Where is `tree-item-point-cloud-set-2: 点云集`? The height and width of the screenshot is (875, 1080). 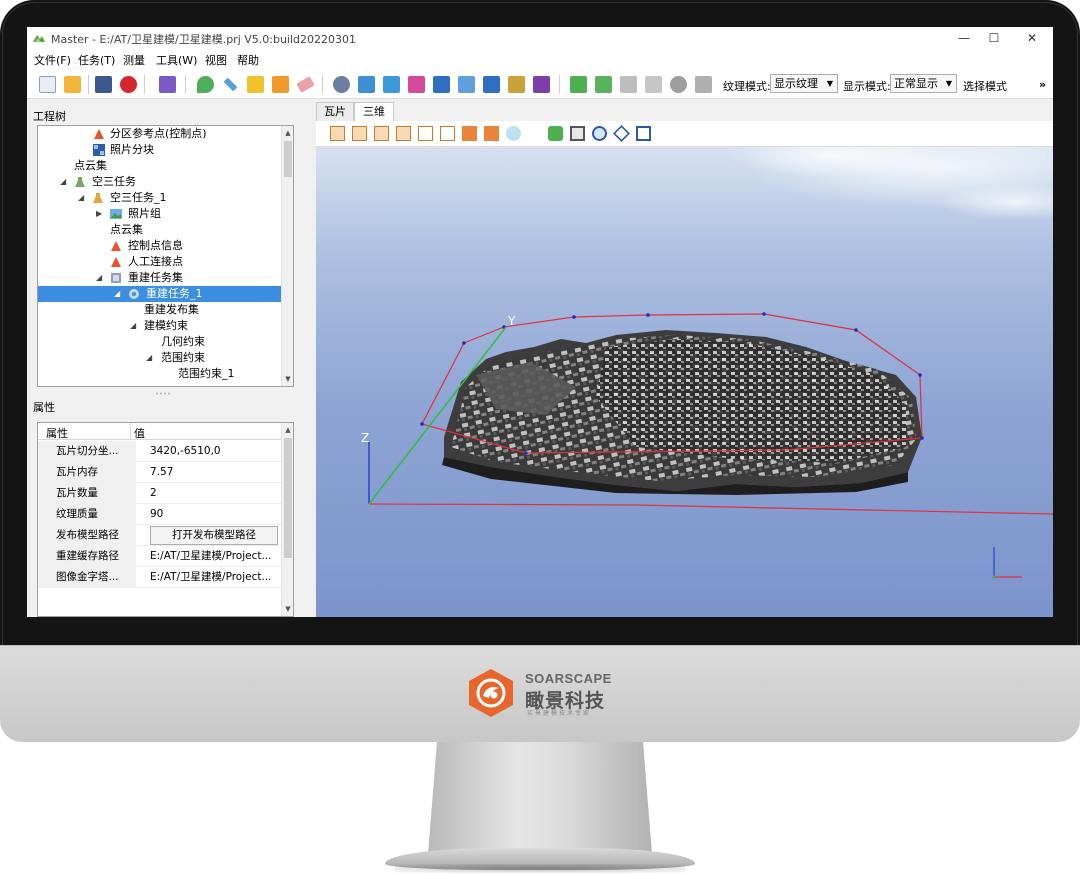
tree-item-point-cloud-set-2: 点云集 is located at coordinates (159, 230).